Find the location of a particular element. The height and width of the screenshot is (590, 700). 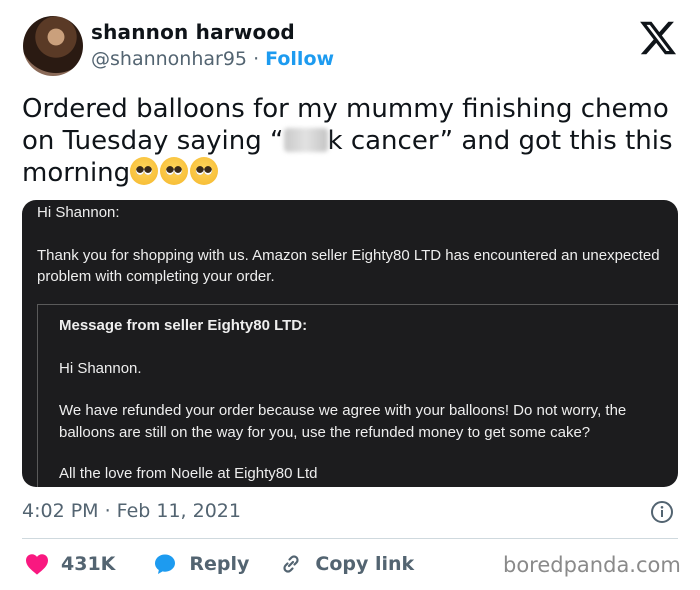

author-avatar is located at coordinates (53, 46).